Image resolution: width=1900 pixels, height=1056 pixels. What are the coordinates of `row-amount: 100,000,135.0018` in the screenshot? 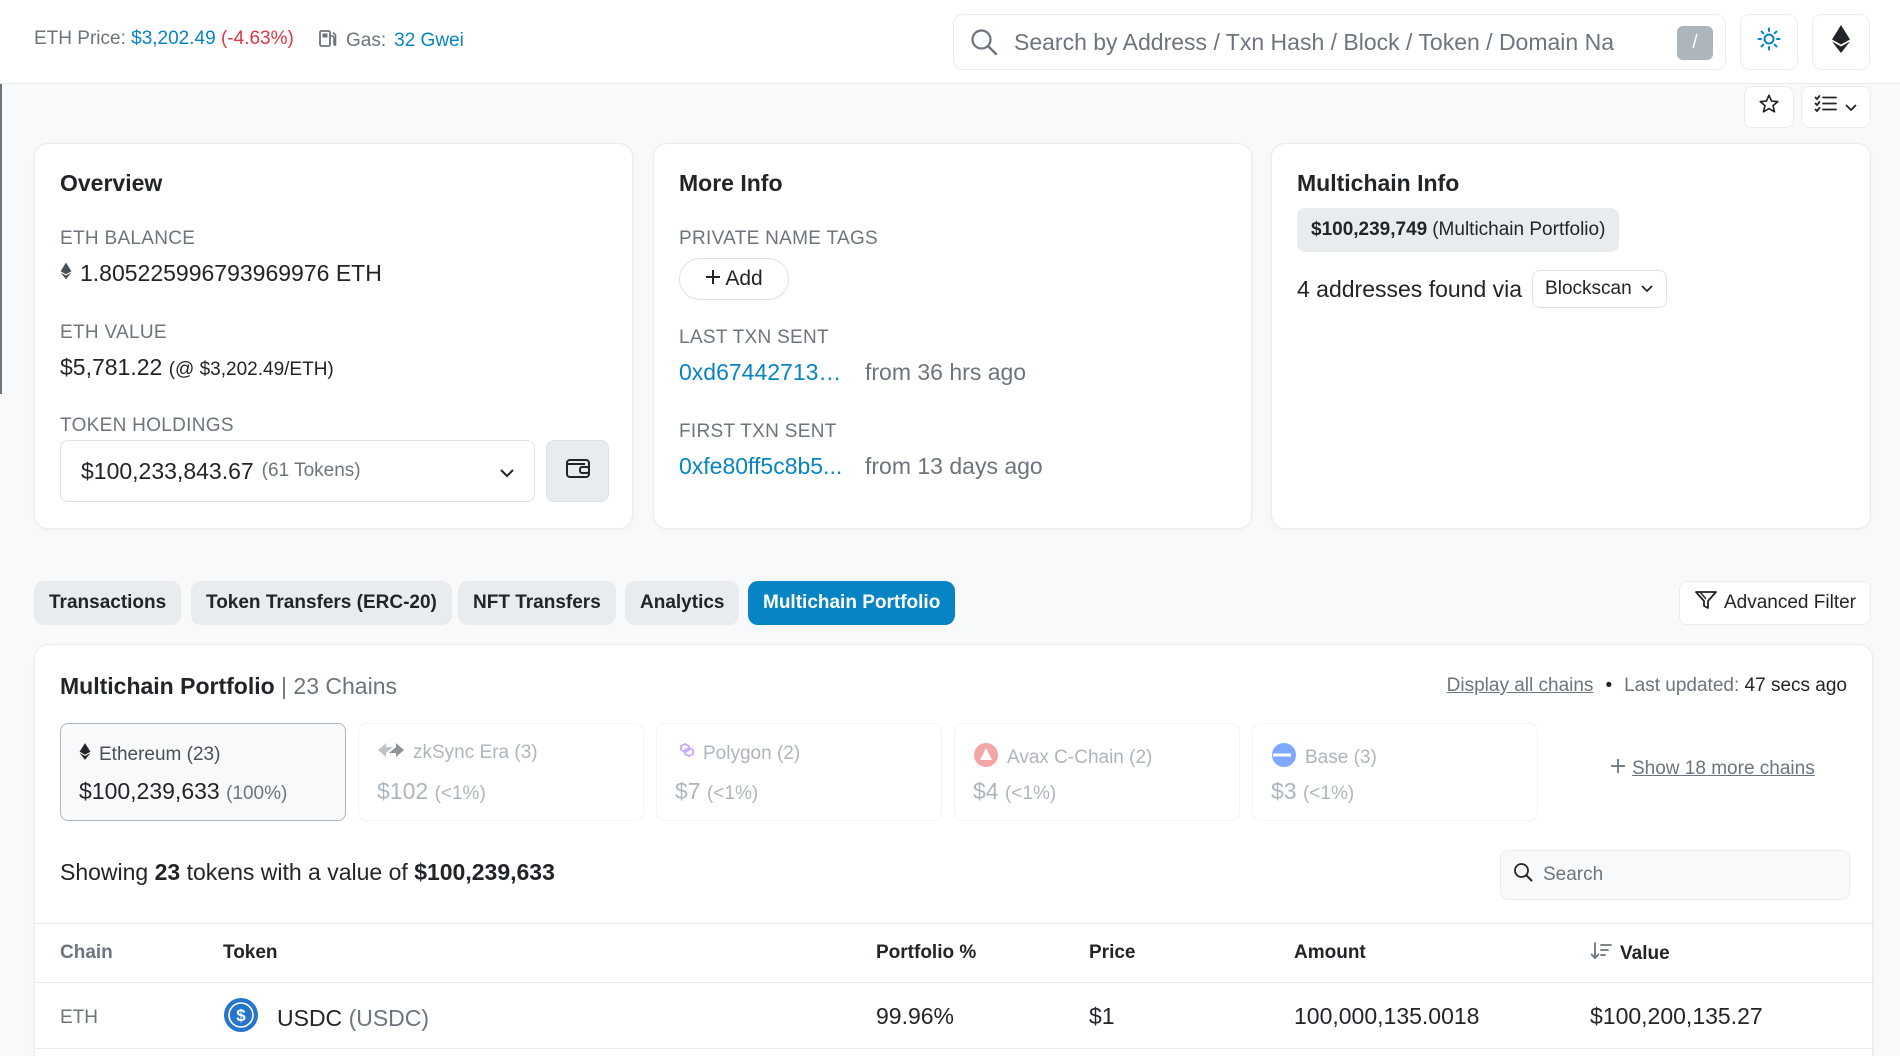 It's located at (1387, 1016).